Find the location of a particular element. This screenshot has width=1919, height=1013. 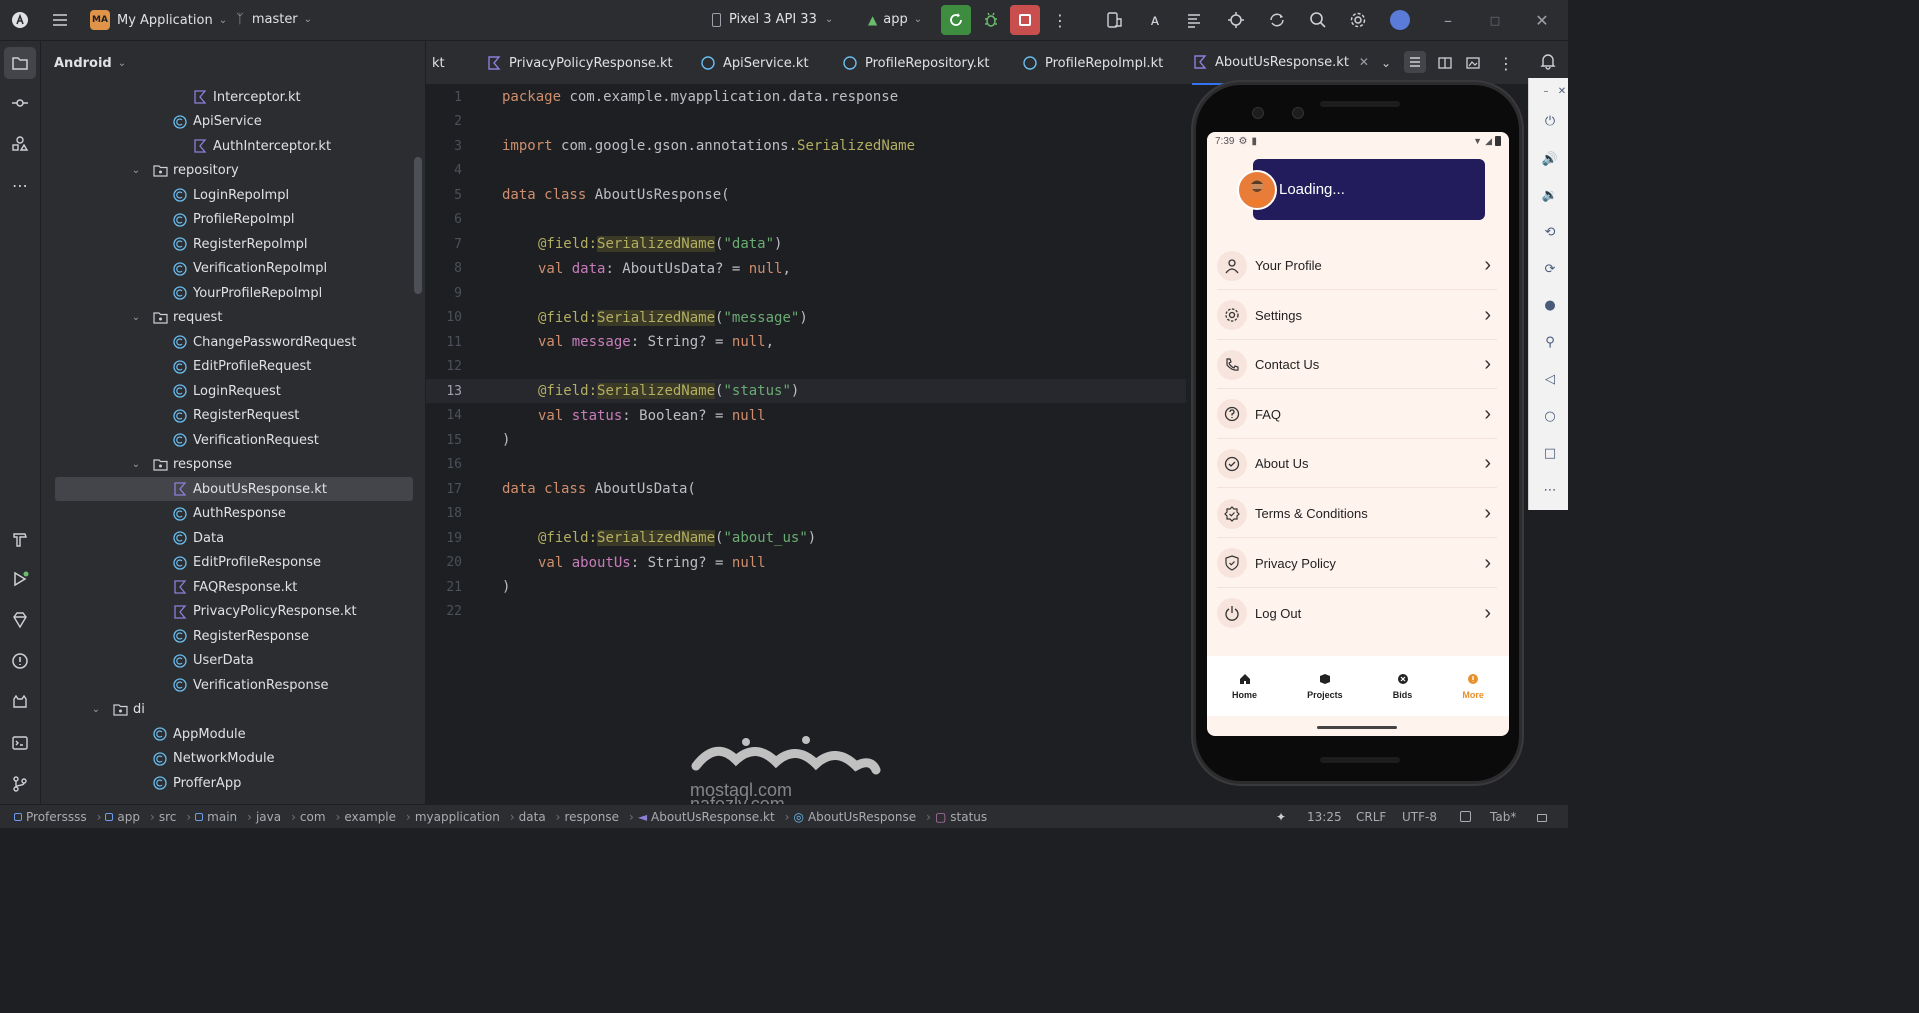

nav-more: More is located at coordinates (1473, 686).